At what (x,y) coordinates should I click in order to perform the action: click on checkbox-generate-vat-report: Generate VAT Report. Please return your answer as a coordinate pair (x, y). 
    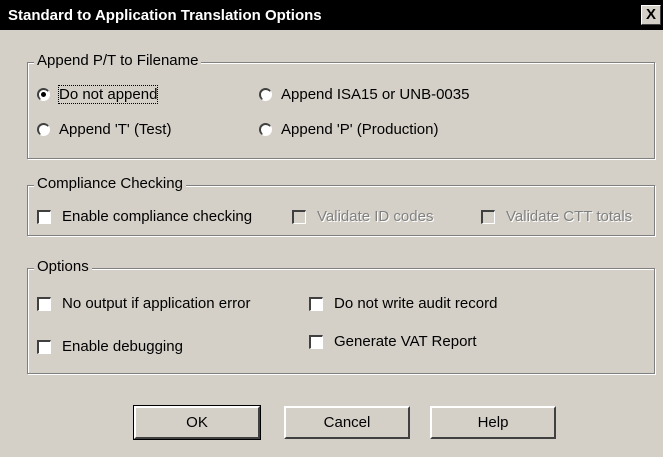
    Looking at the image, I should click on (393, 341).